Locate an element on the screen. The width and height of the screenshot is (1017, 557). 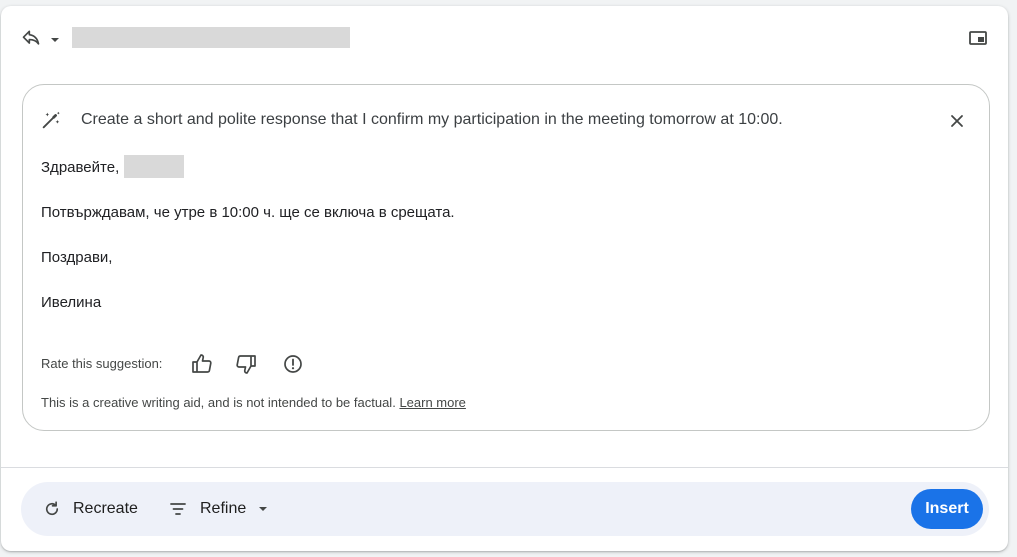
recreate-button: Recreate is located at coordinates (90, 509).